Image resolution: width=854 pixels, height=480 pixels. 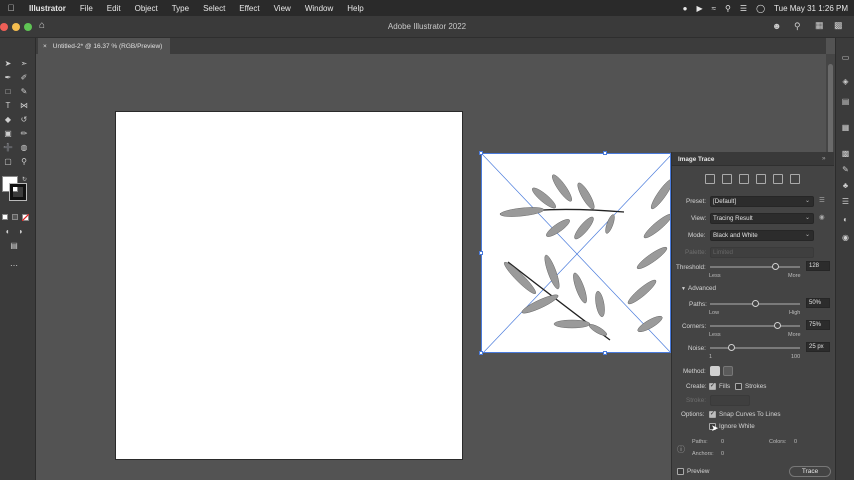 I want to click on view-dropdown: Tracing Result ⌄, so click(x=762, y=218).